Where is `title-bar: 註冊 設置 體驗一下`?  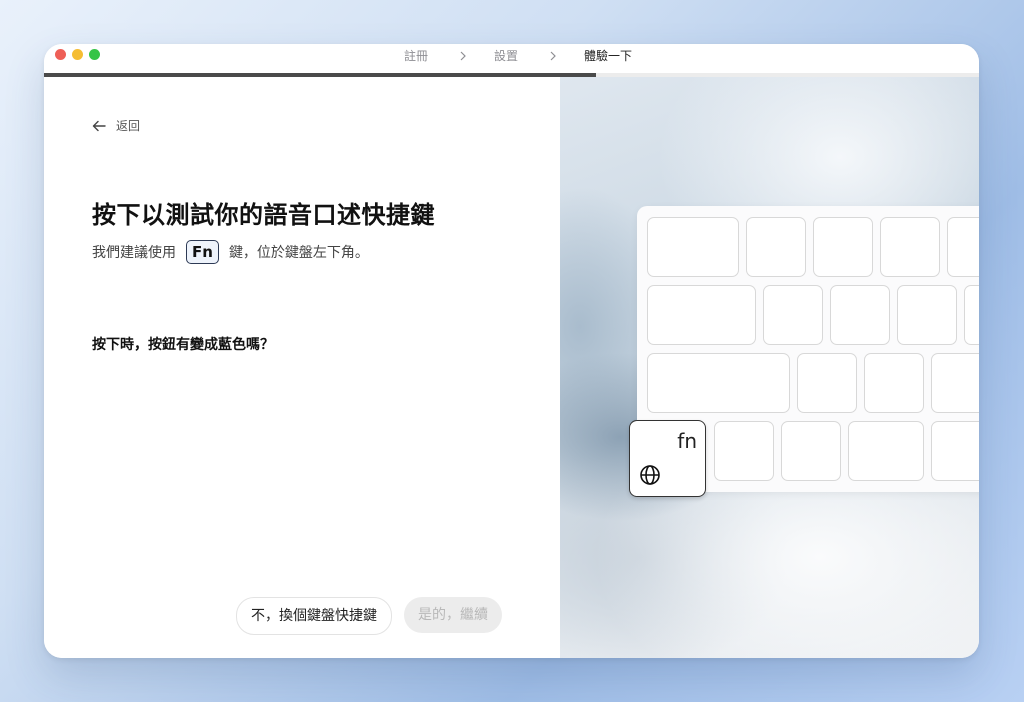 title-bar: 註冊 設置 體驗一下 is located at coordinates (511, 59).